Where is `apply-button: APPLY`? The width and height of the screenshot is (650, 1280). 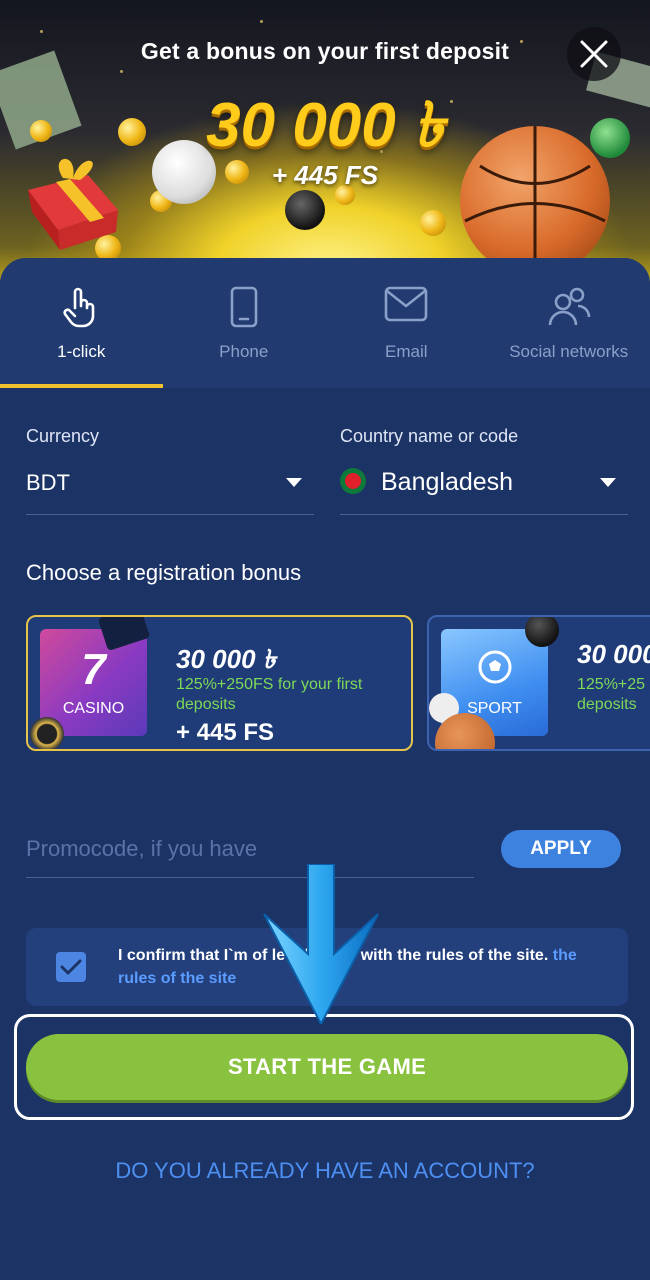
apply-button: APPLY is located at coordinates (561, 849).